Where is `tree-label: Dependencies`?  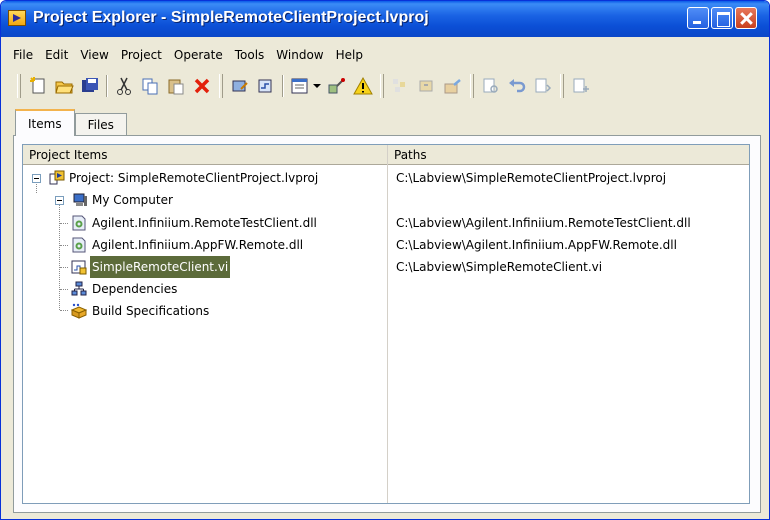
tree-label: Dependencies is located at coordinates (135, 289).